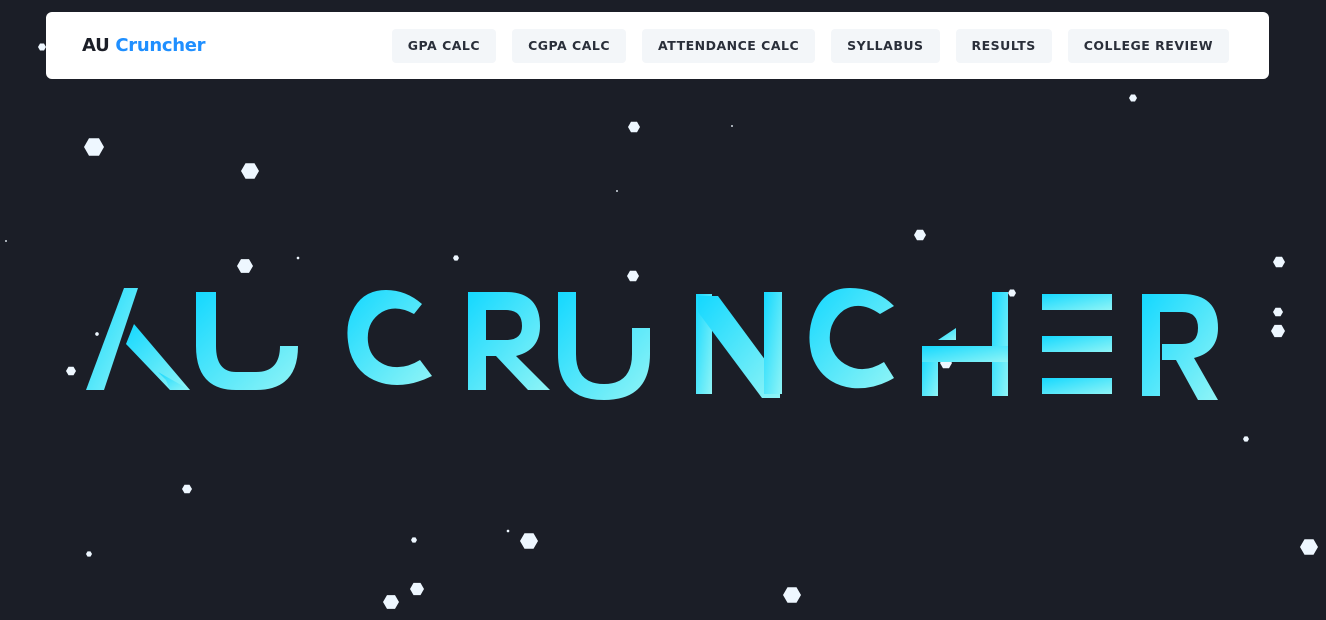 This screenshot has width=1326, height=620. Describe the element at coordinates (1003, 45) in the screenshot. I see `nav-results: RESULTS` at that location.